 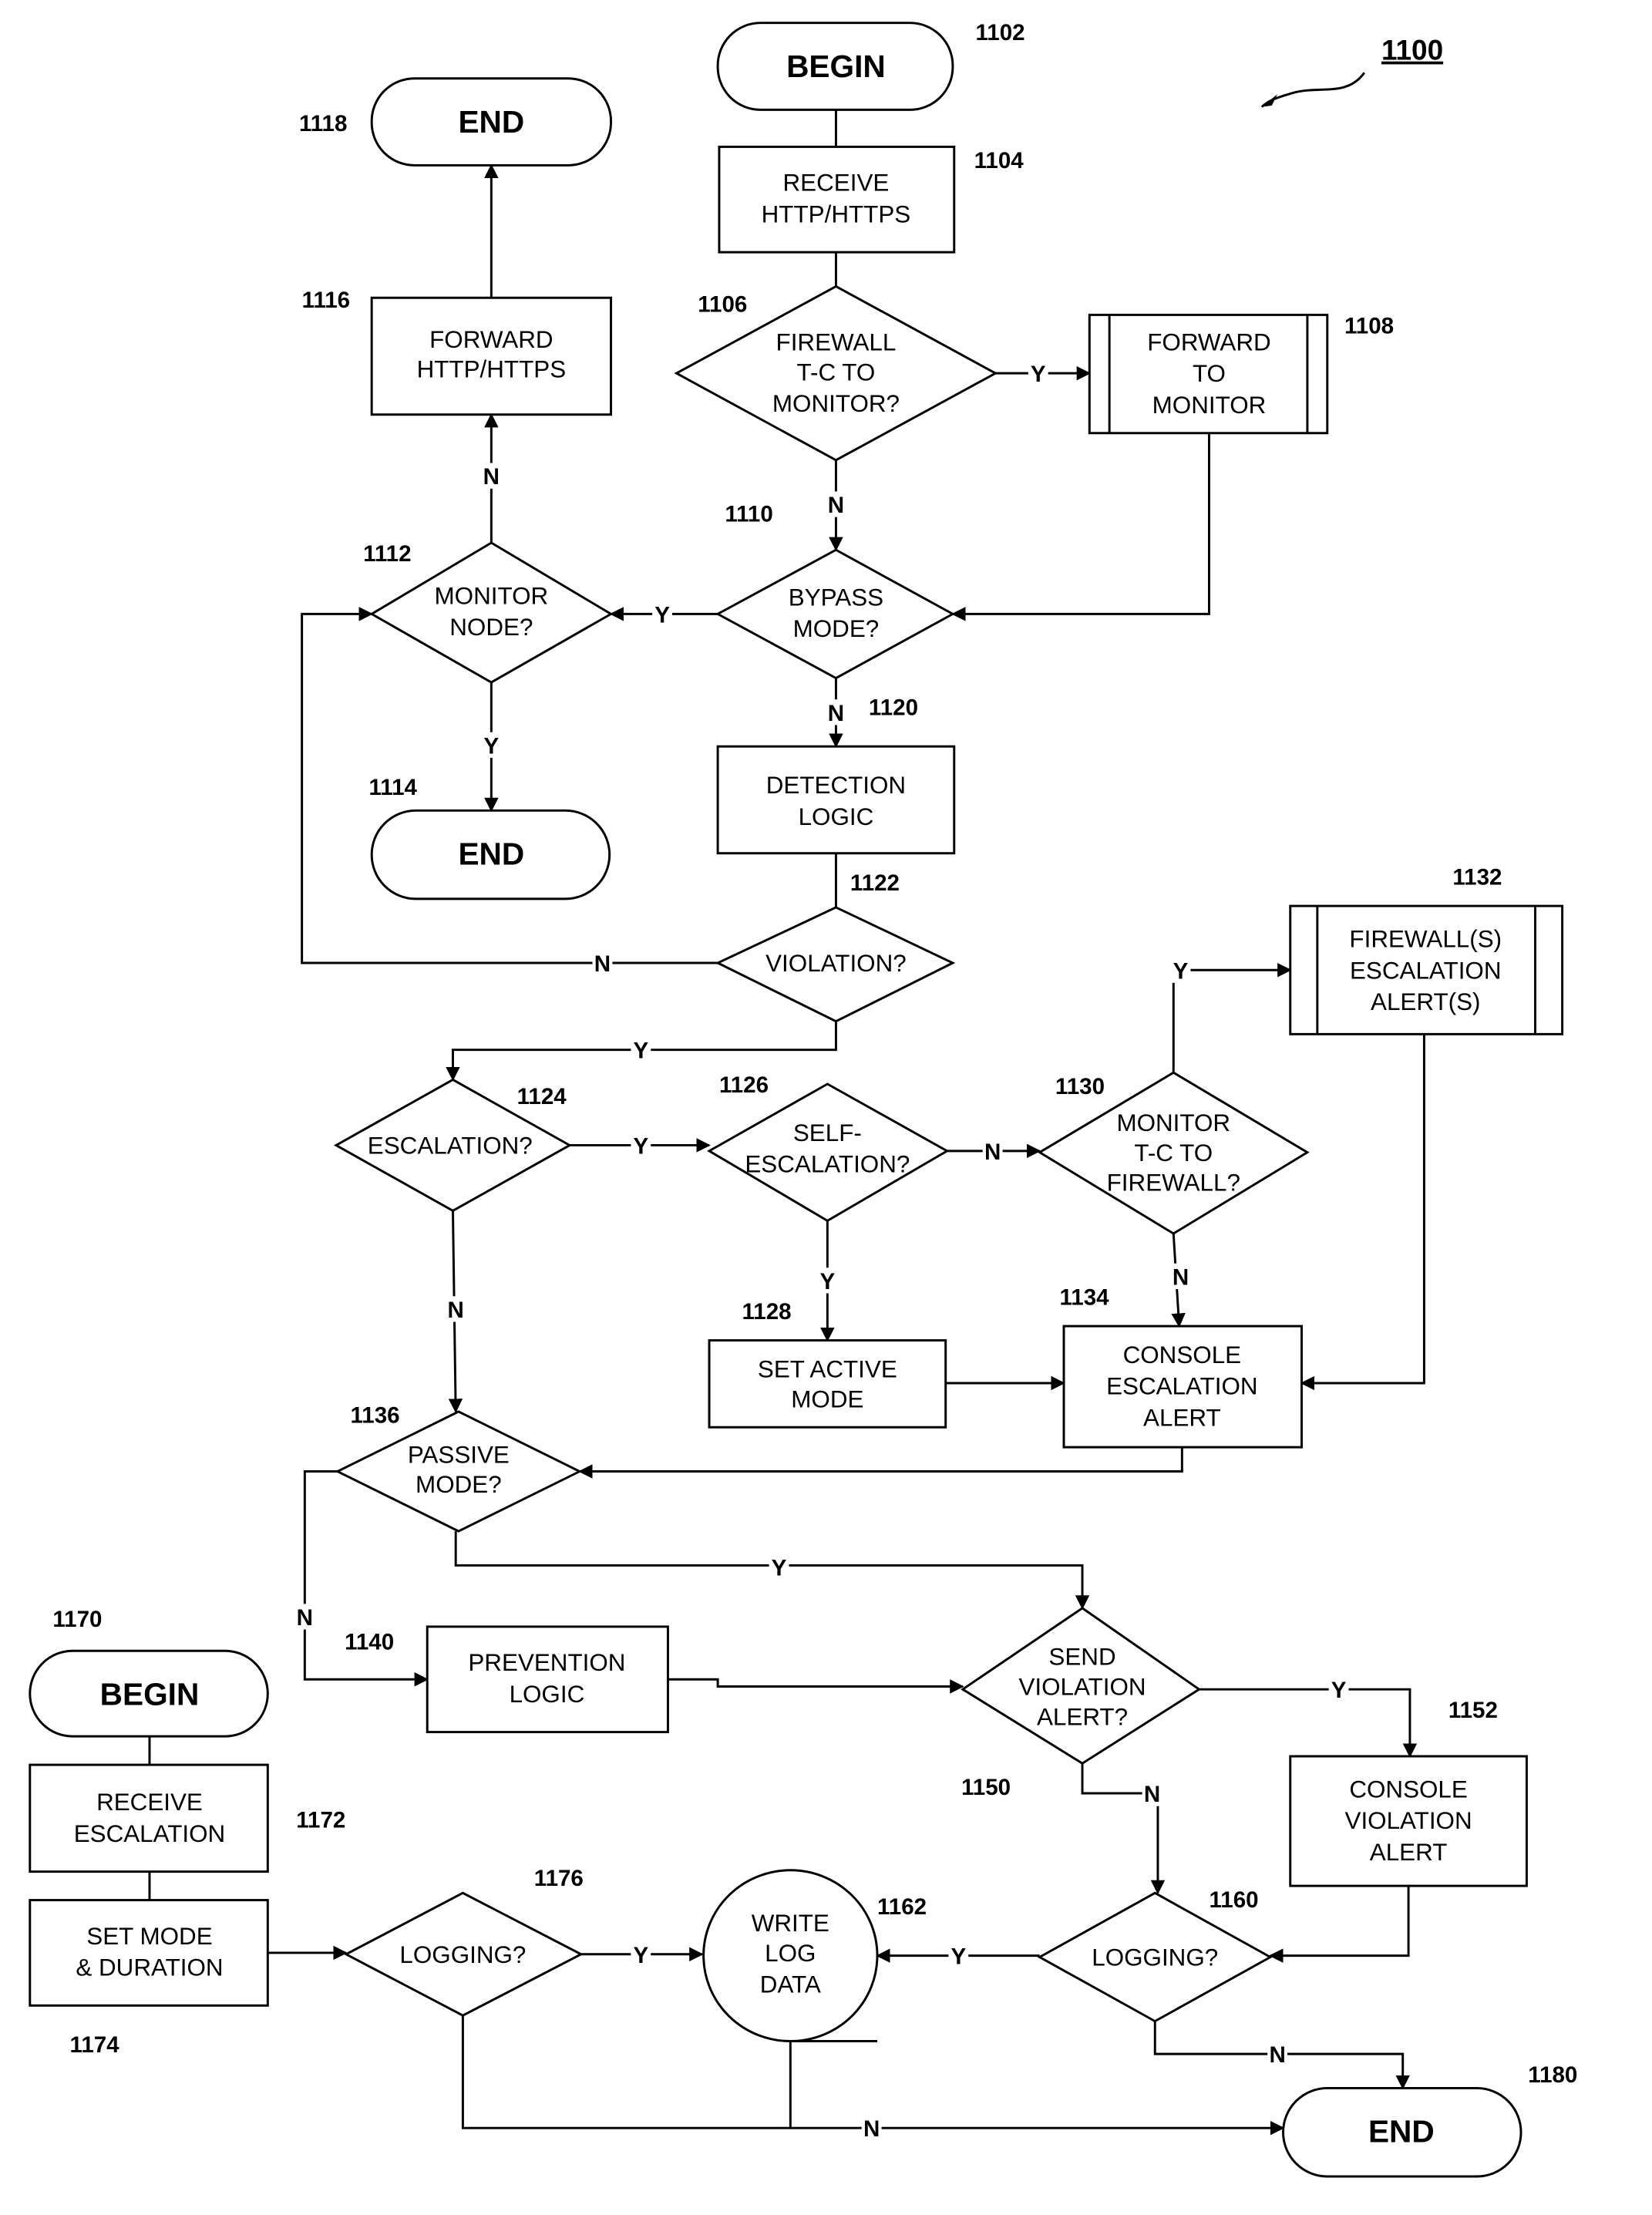 I want to click on node-1114-text: END, so click(x=491, y=855).